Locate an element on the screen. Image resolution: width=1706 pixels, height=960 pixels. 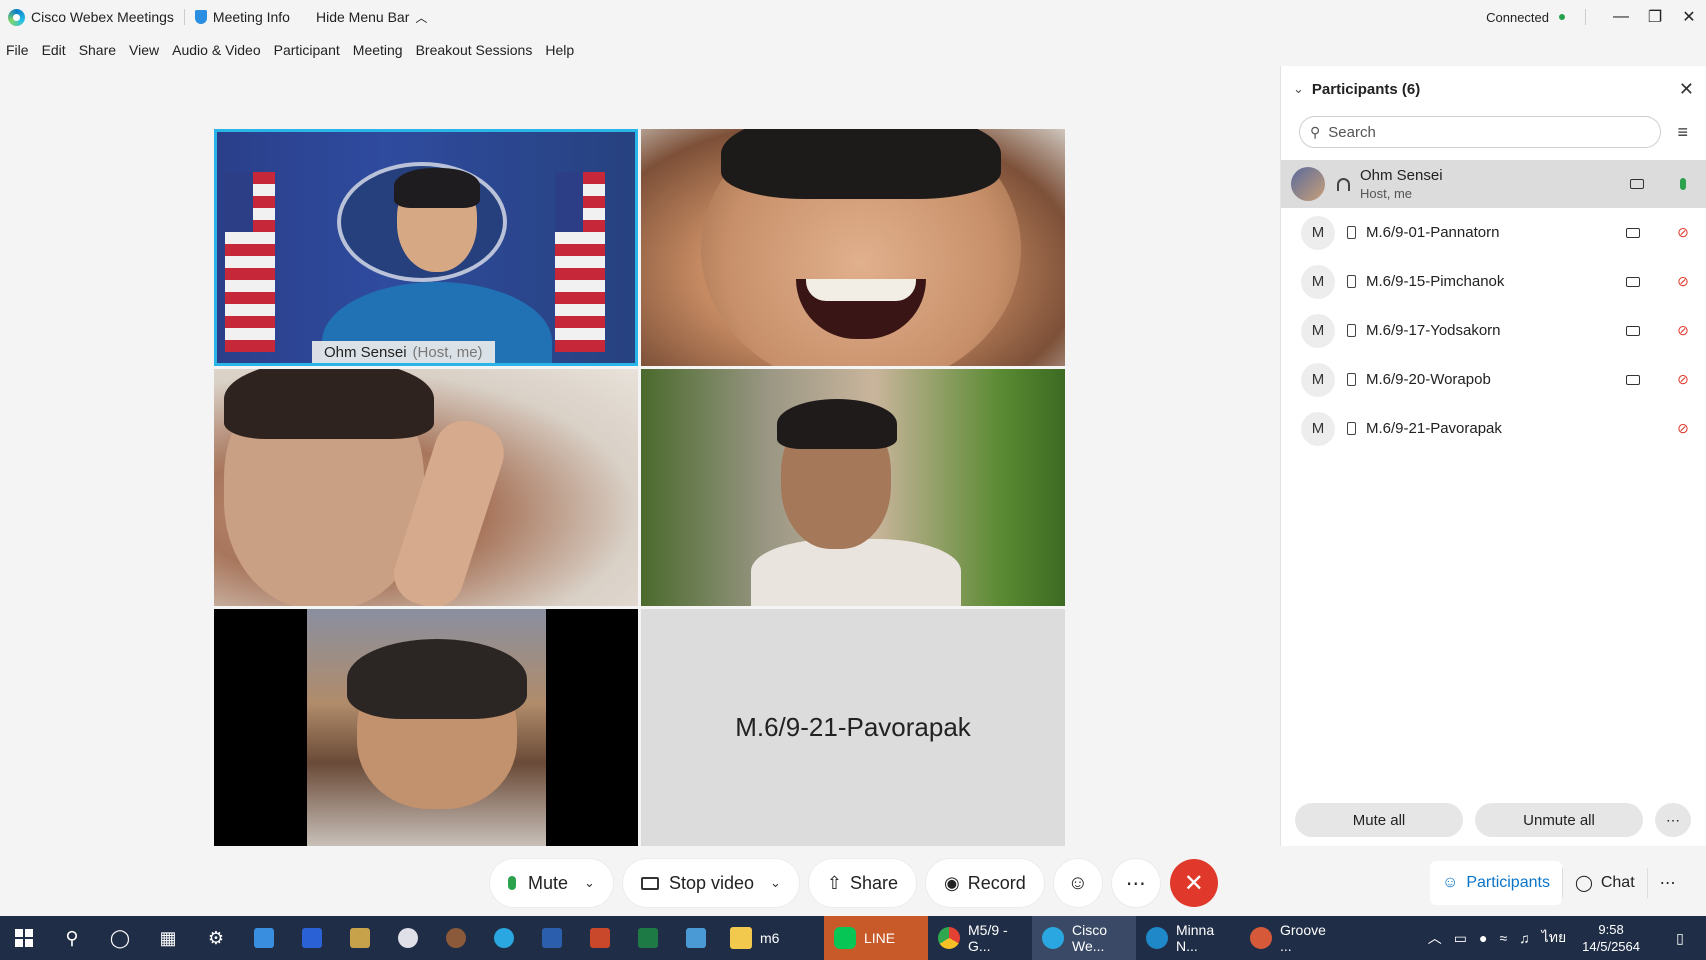
restore-button: ❐ is located at coordinates (1655, 17).